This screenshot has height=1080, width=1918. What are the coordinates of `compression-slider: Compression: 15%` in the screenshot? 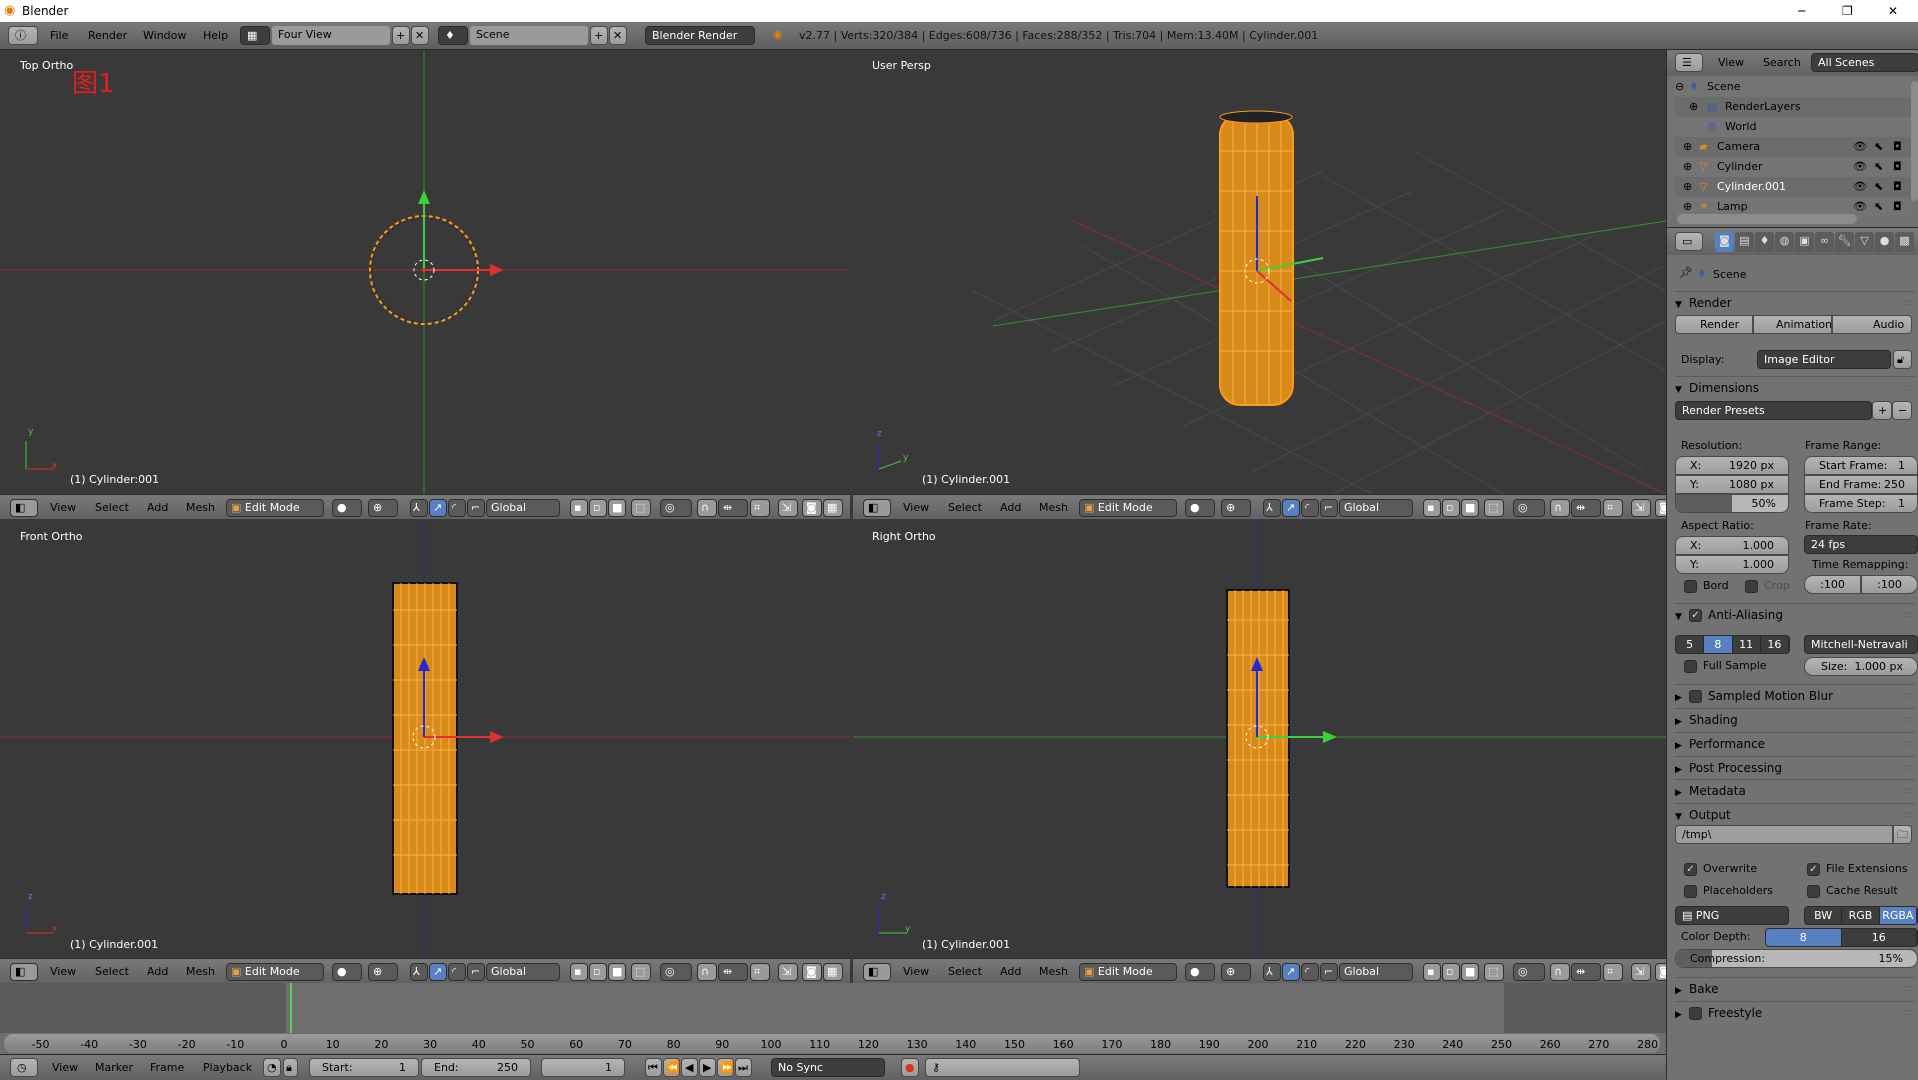 It's located at (1796, 958).